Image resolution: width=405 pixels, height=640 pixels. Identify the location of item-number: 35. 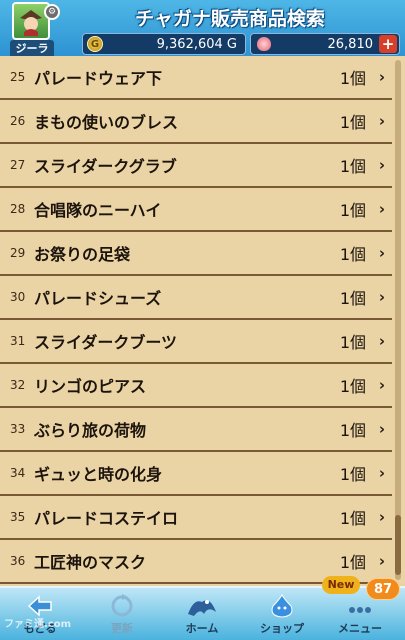
(18, 517).